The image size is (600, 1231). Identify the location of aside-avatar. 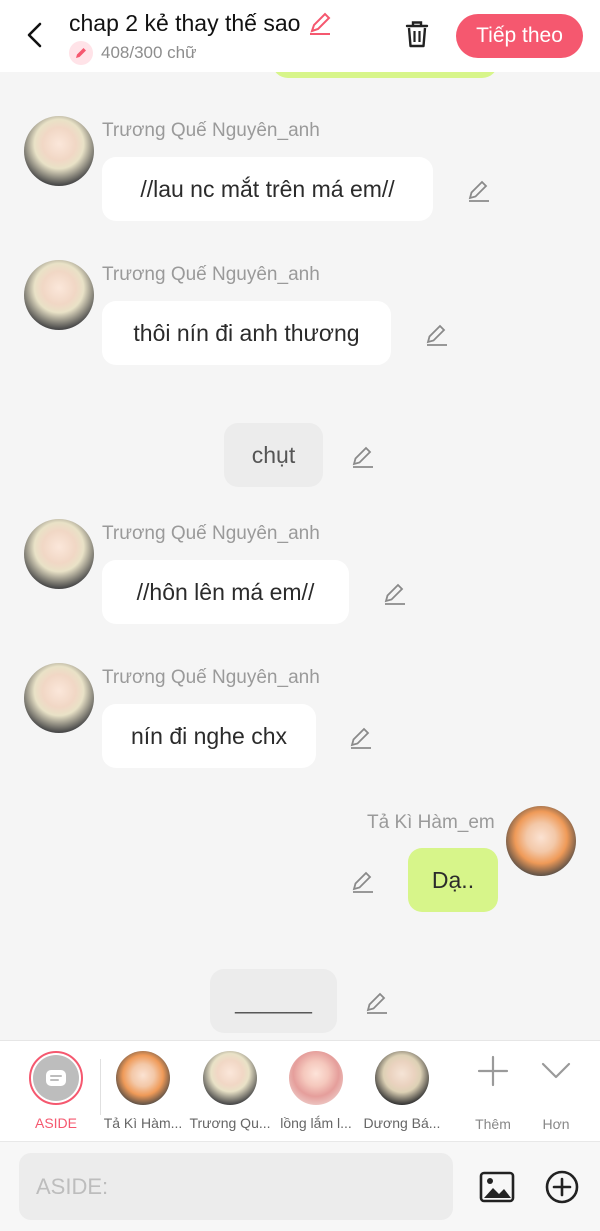
(56, 1078).